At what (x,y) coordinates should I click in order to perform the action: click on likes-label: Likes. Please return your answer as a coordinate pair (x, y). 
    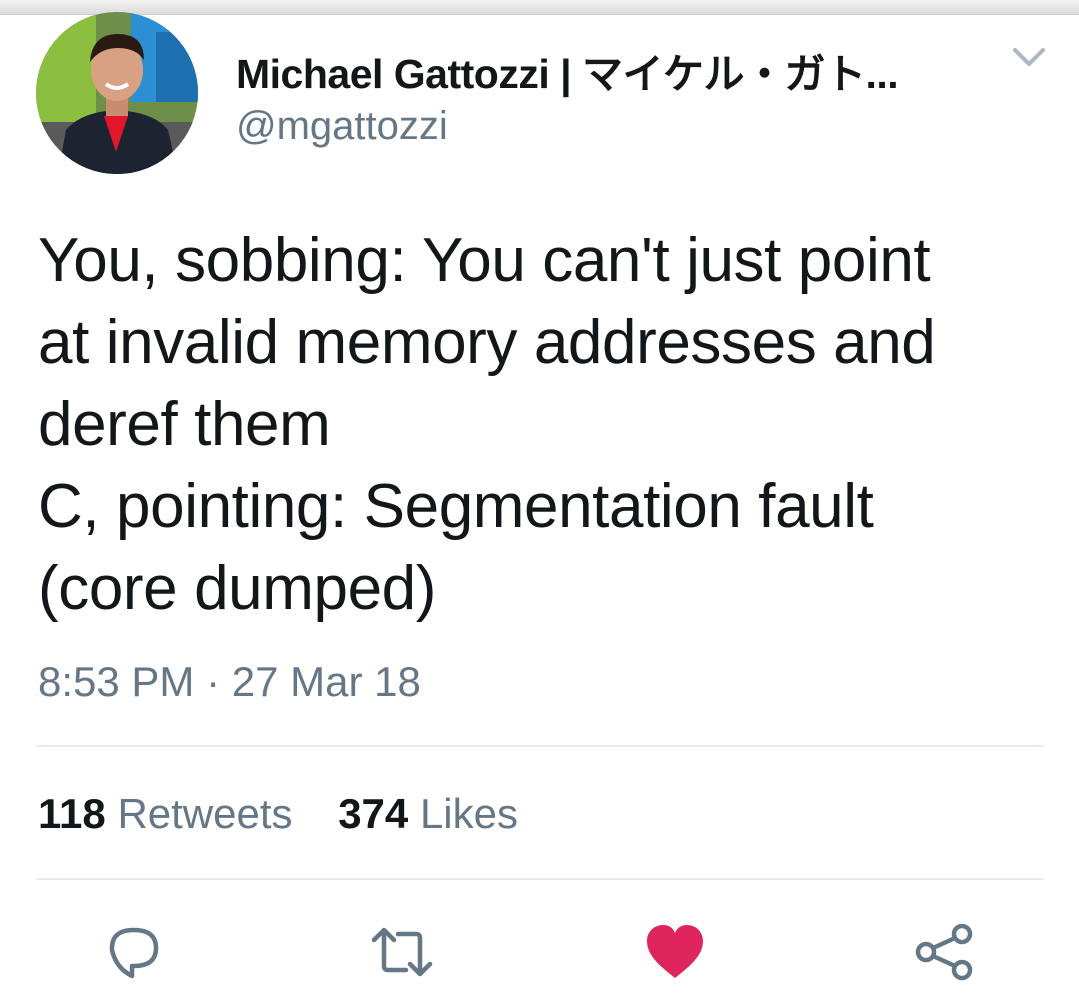
    Looking at the image, I should click on (468, 813).